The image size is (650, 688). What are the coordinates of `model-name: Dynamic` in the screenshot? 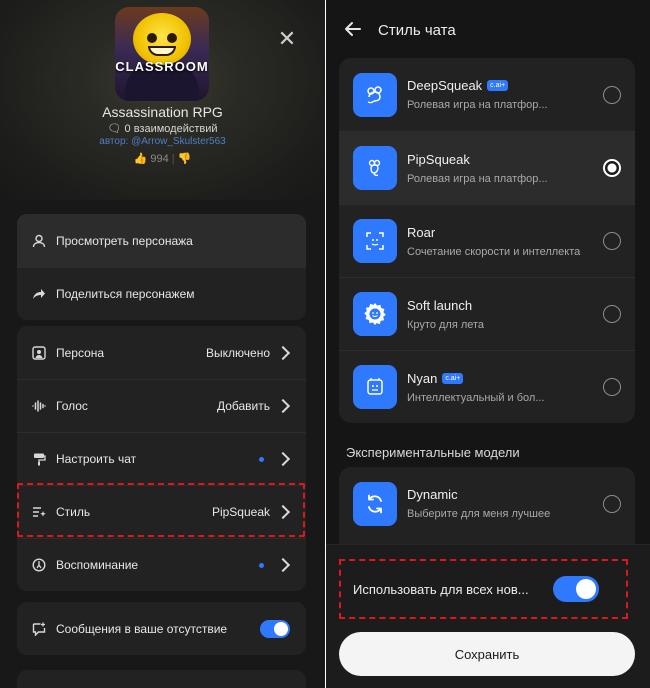 It's located at (432, 494).